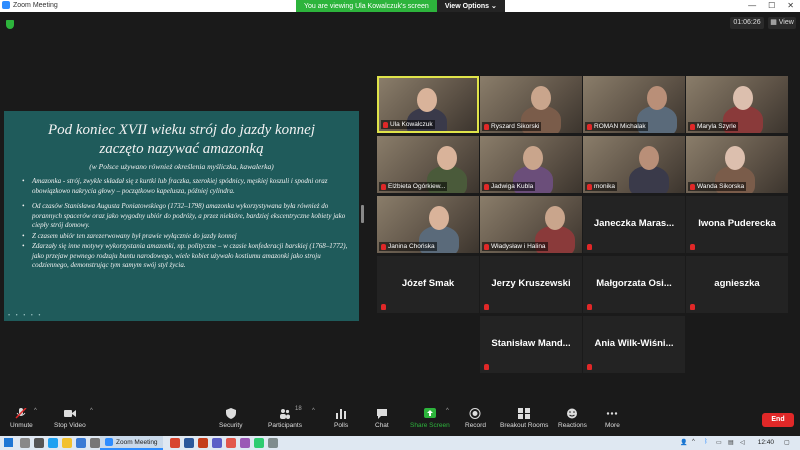 The height and width of the screenshot is (450, 800). Describe the element at coordinates (620, 126) in the screenshot. I see `participant-name-label: ROMAN Michalak` at that location.